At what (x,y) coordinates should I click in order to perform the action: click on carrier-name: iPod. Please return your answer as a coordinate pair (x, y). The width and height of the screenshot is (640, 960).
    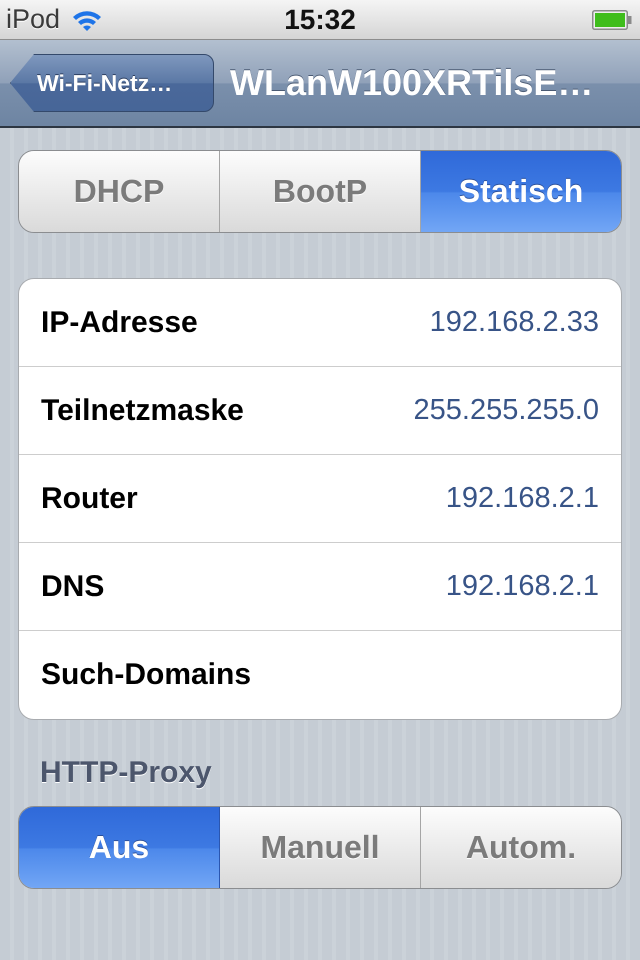
    Looking at the image, I should click on (33, 19).